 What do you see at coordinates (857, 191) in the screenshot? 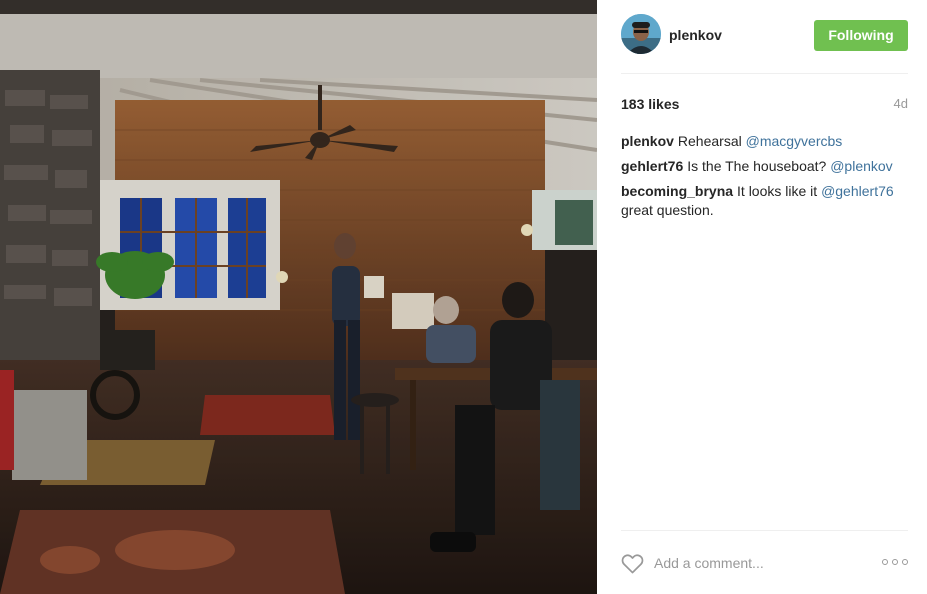
I see `comment-mention: @gehlert76` at bounding box center [857, 191].